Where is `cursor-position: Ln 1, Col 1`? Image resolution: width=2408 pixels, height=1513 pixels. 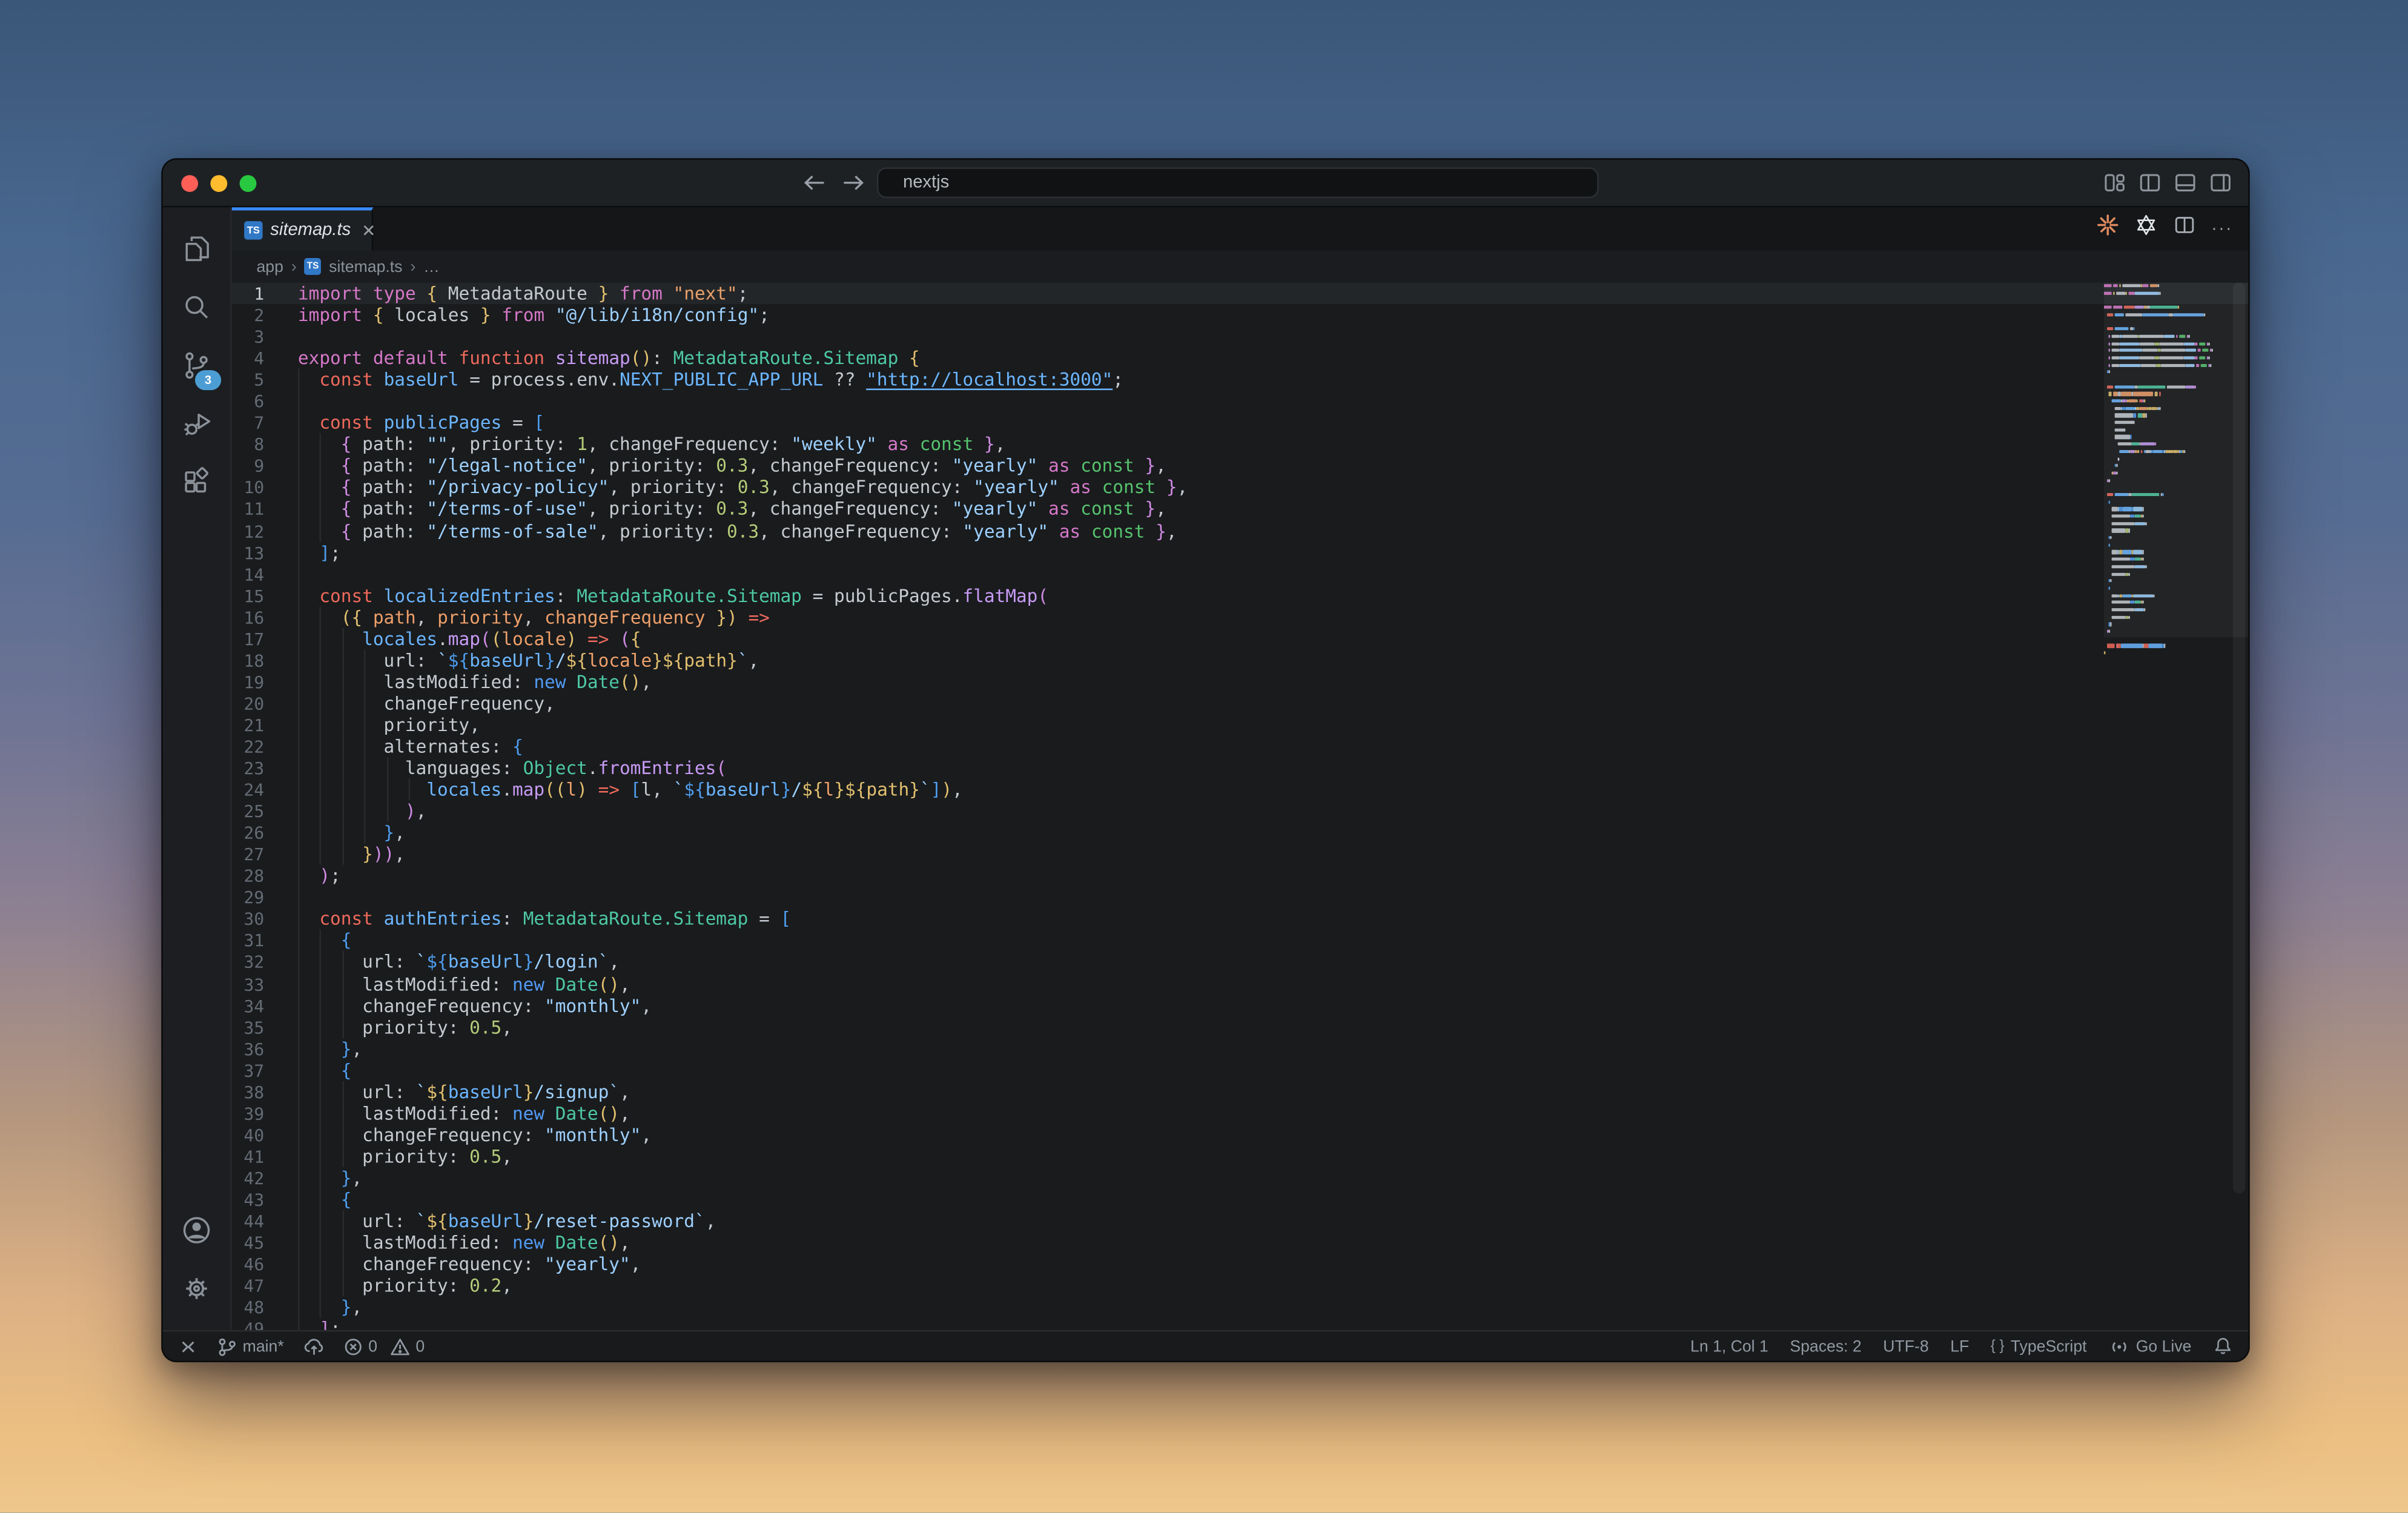 cursor-position: Ln 1, Col 1 is located at coordinates (1729, 1346).